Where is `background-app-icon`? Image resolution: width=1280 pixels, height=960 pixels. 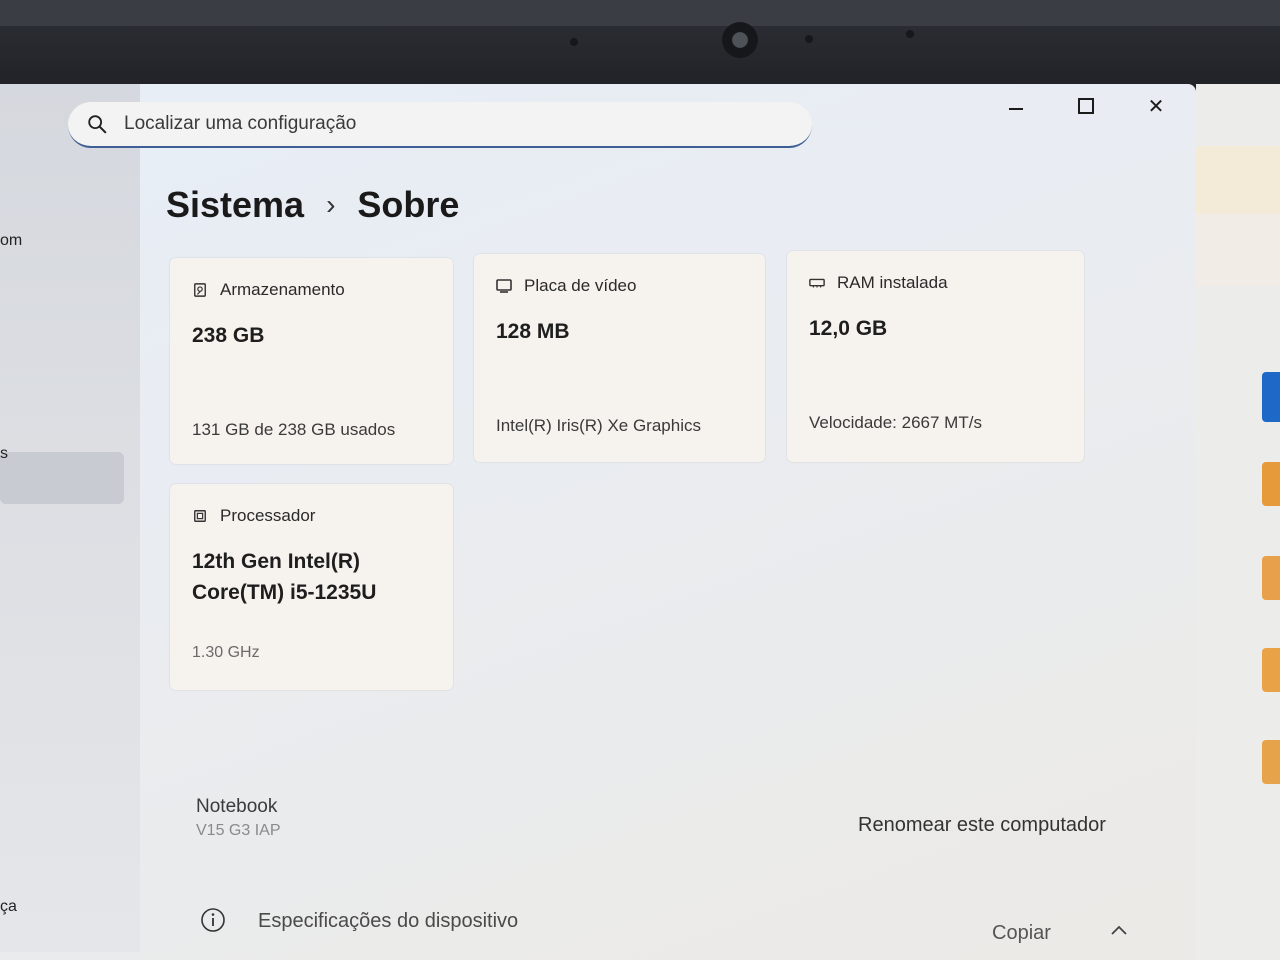
background-app-icon is located at coordinates (1271, 397).